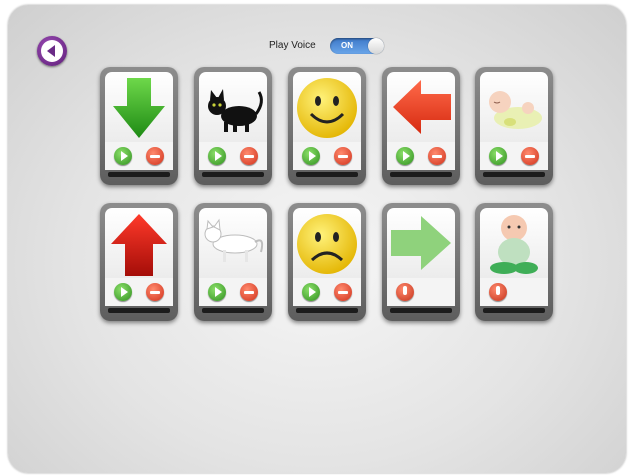 The image size is (631, 475). I want to click on card-sad-face, so click(327, 262).